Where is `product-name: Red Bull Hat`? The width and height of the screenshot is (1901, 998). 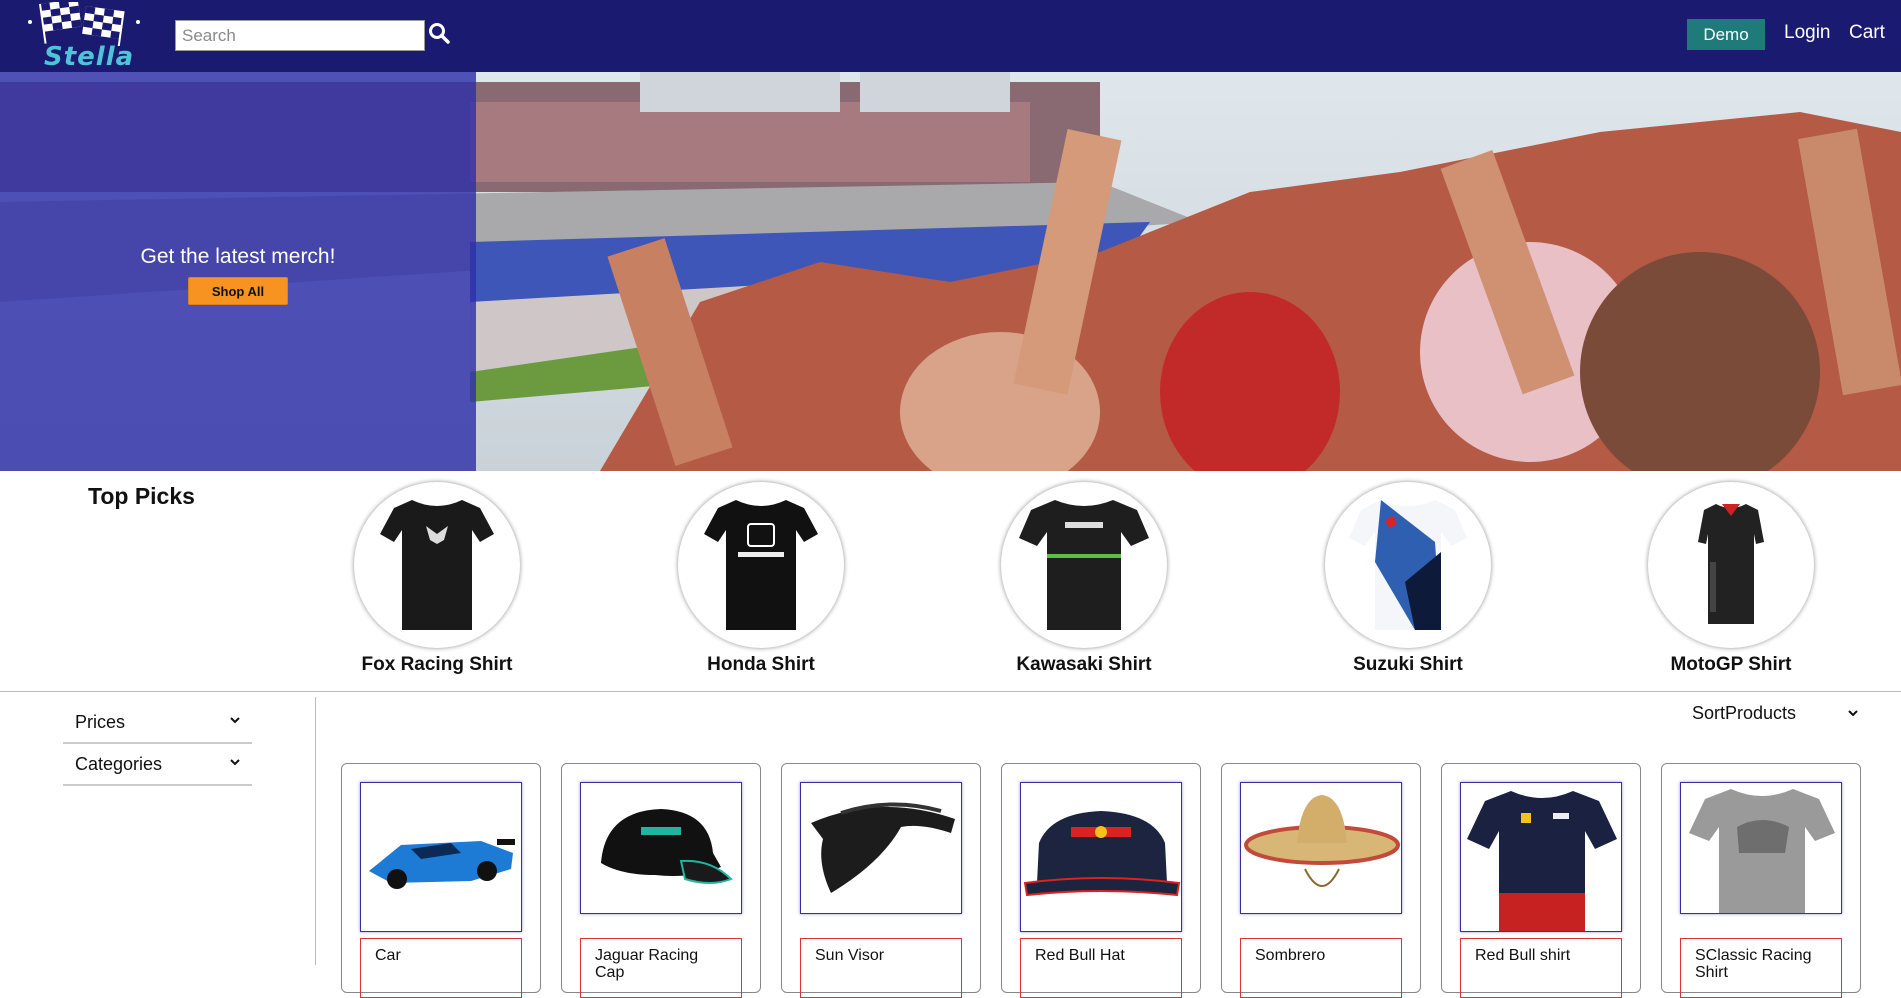 product-name: Red Bull Hat is located at coordinates (1101, 968).